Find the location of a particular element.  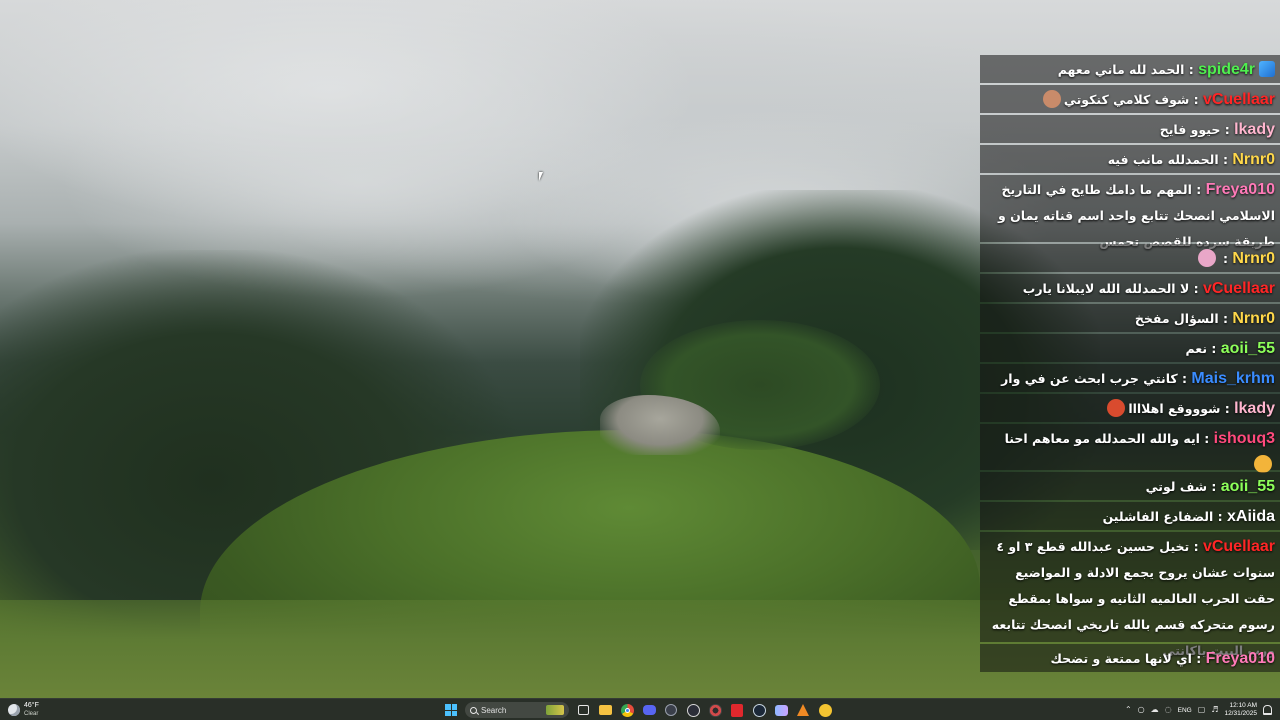

windows-start-button is located at coordinates (451, 710).